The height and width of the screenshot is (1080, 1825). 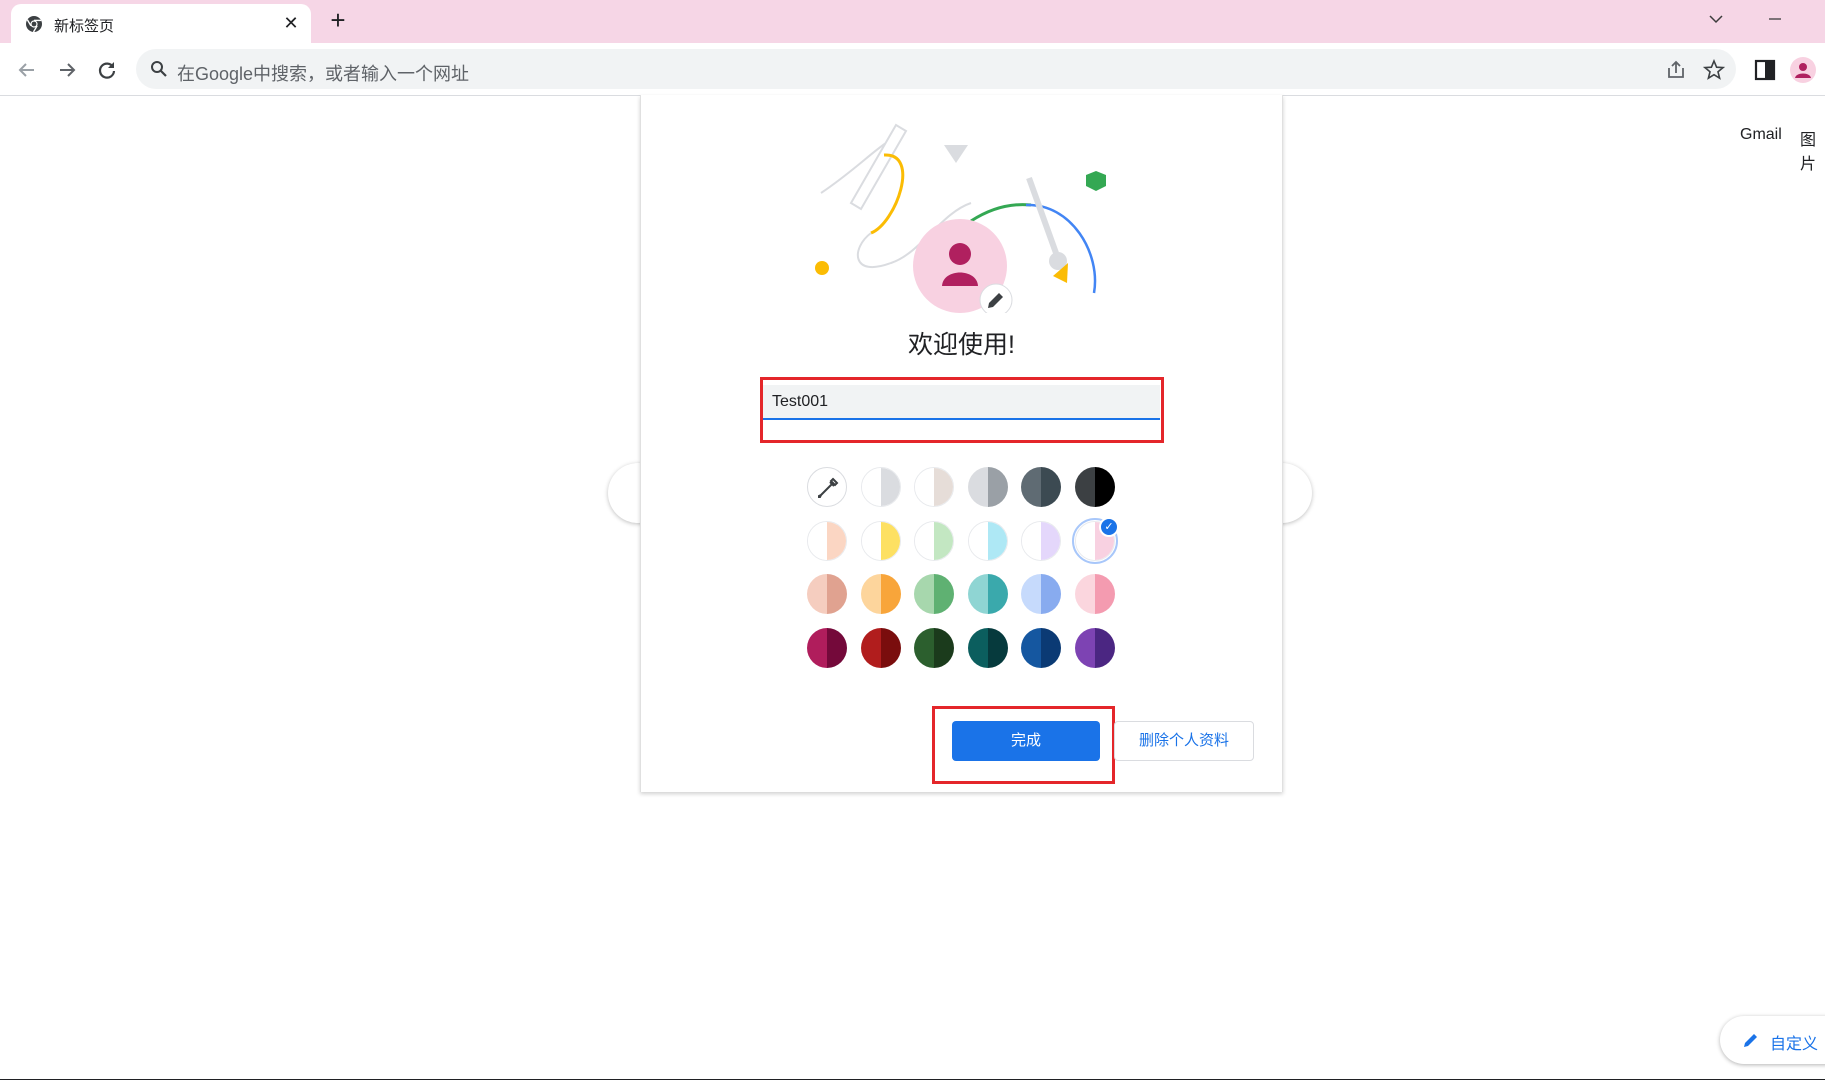 I want to click on color-swatch-yellow-light, so click(x=881, y=541).